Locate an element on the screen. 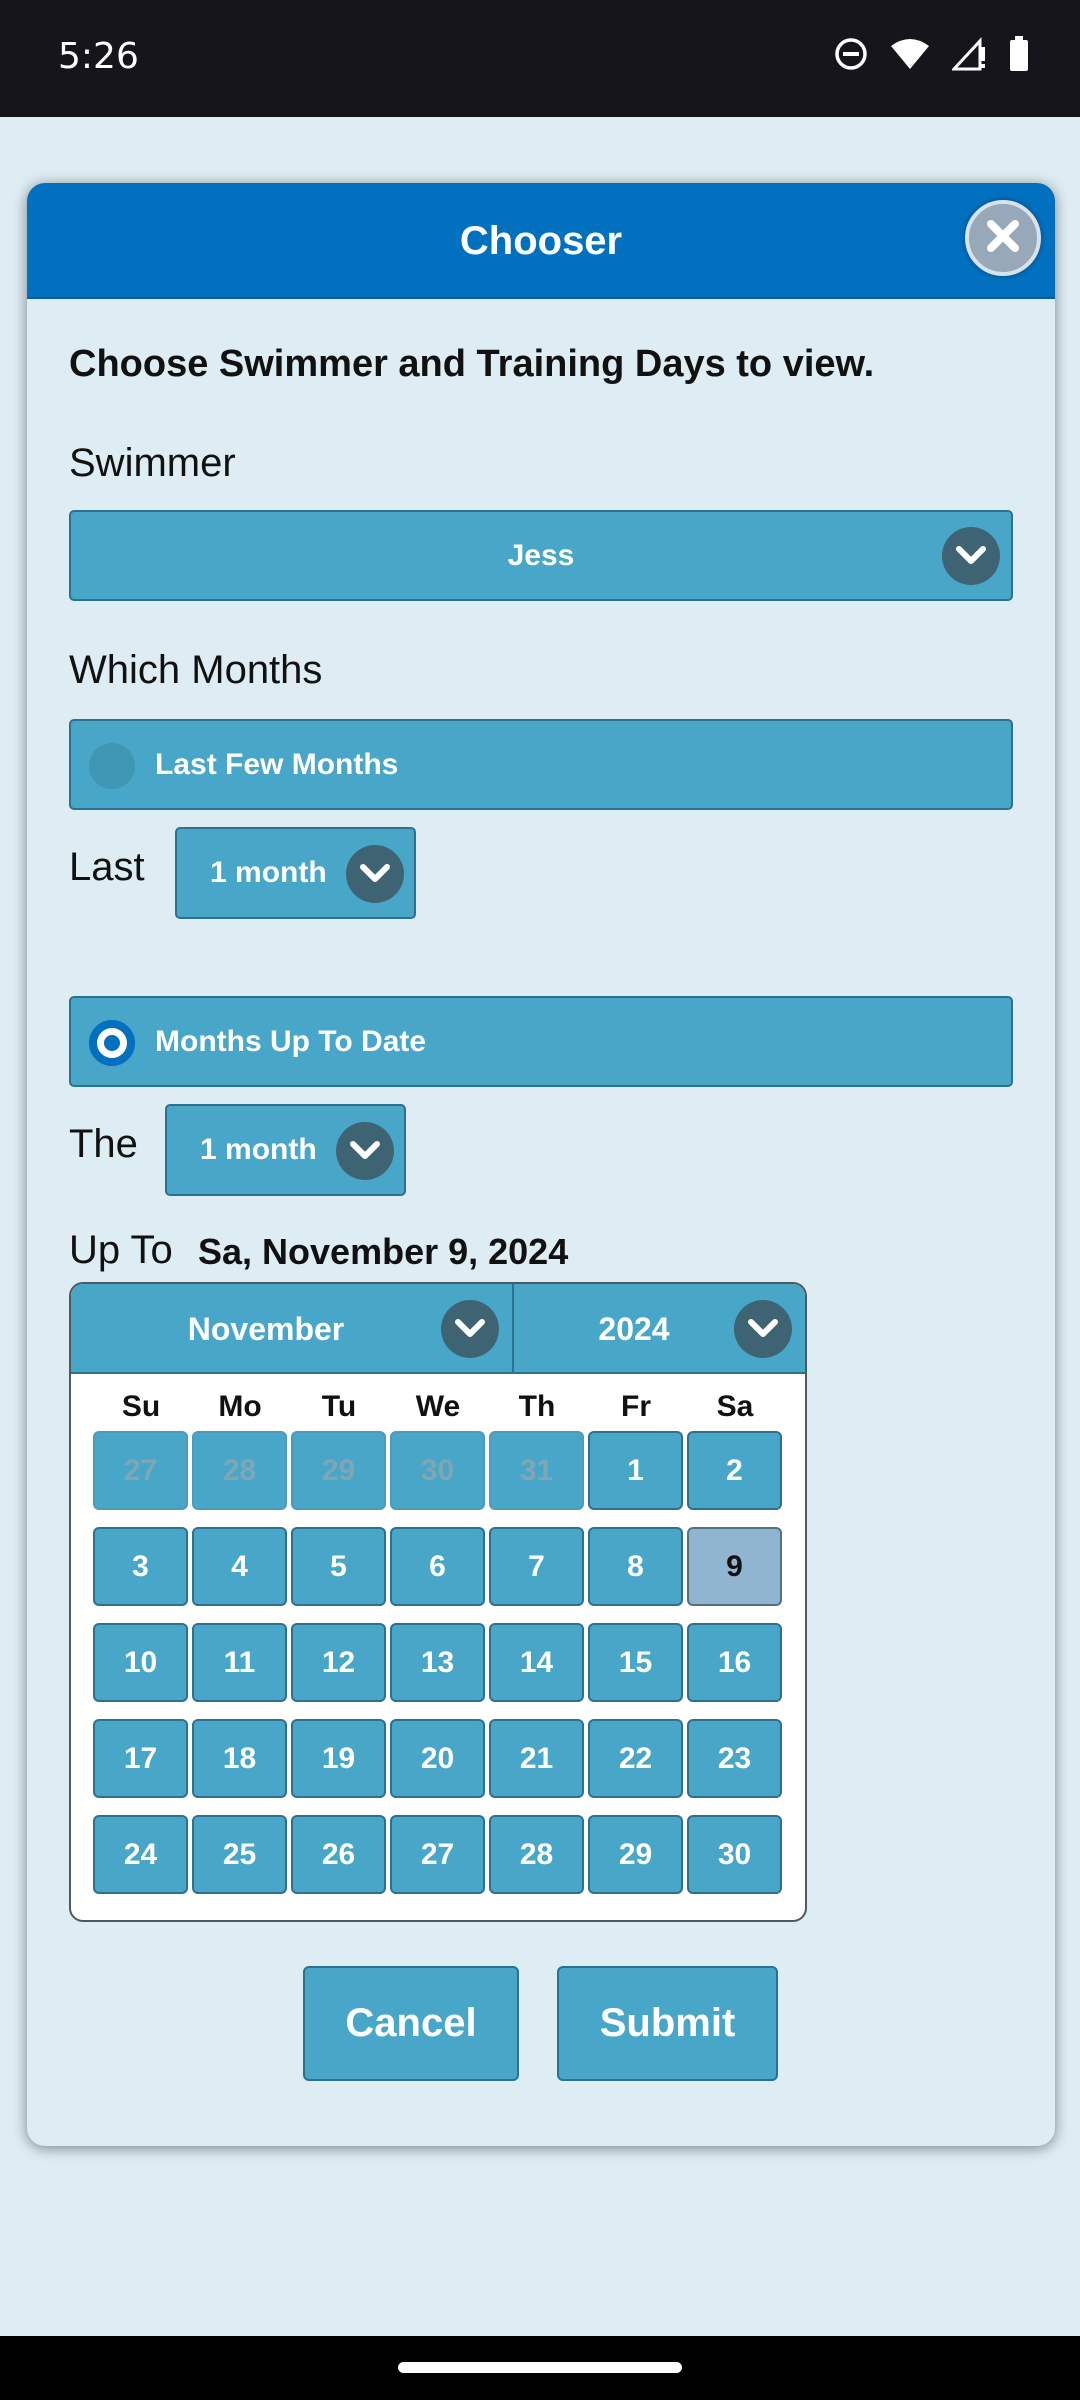 Image resolution: width=1080 pixels, height=2400 pixels. calendar-day: 20 is located at coordinates (437, 1758).